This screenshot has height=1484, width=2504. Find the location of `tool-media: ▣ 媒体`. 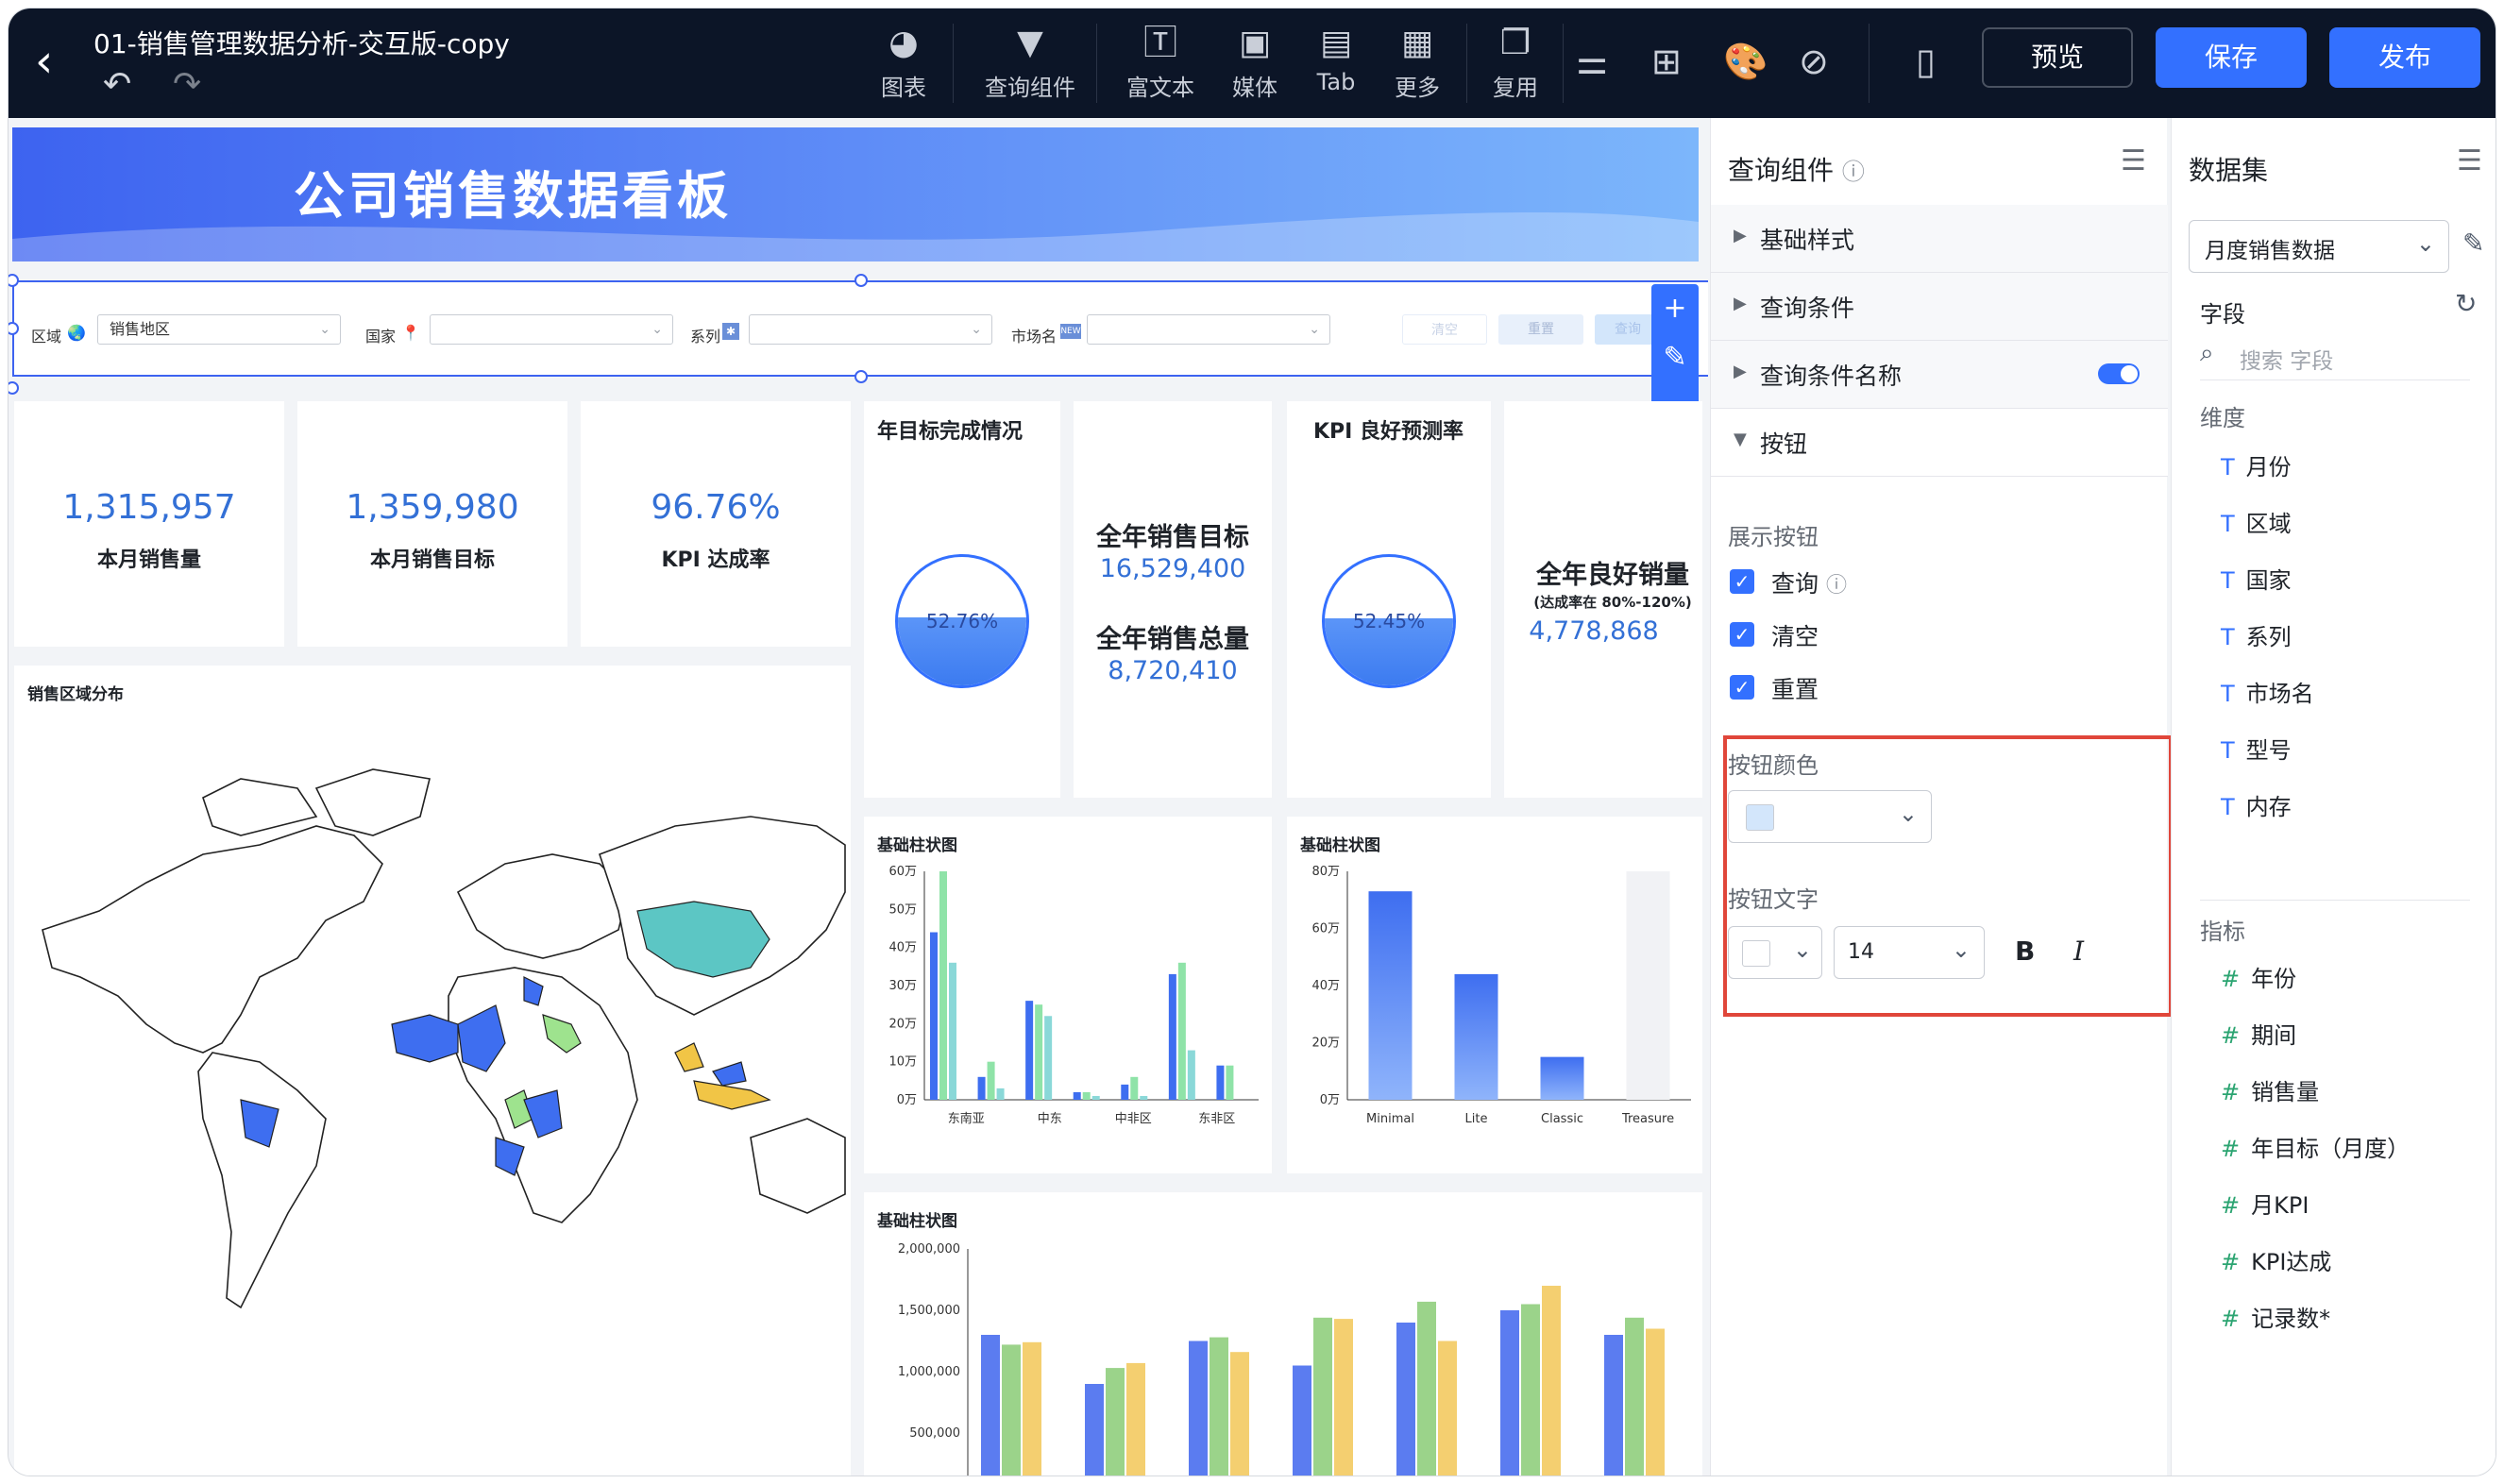

tool-media: ▣ 媒体 is located at coordinates (1255, 62).